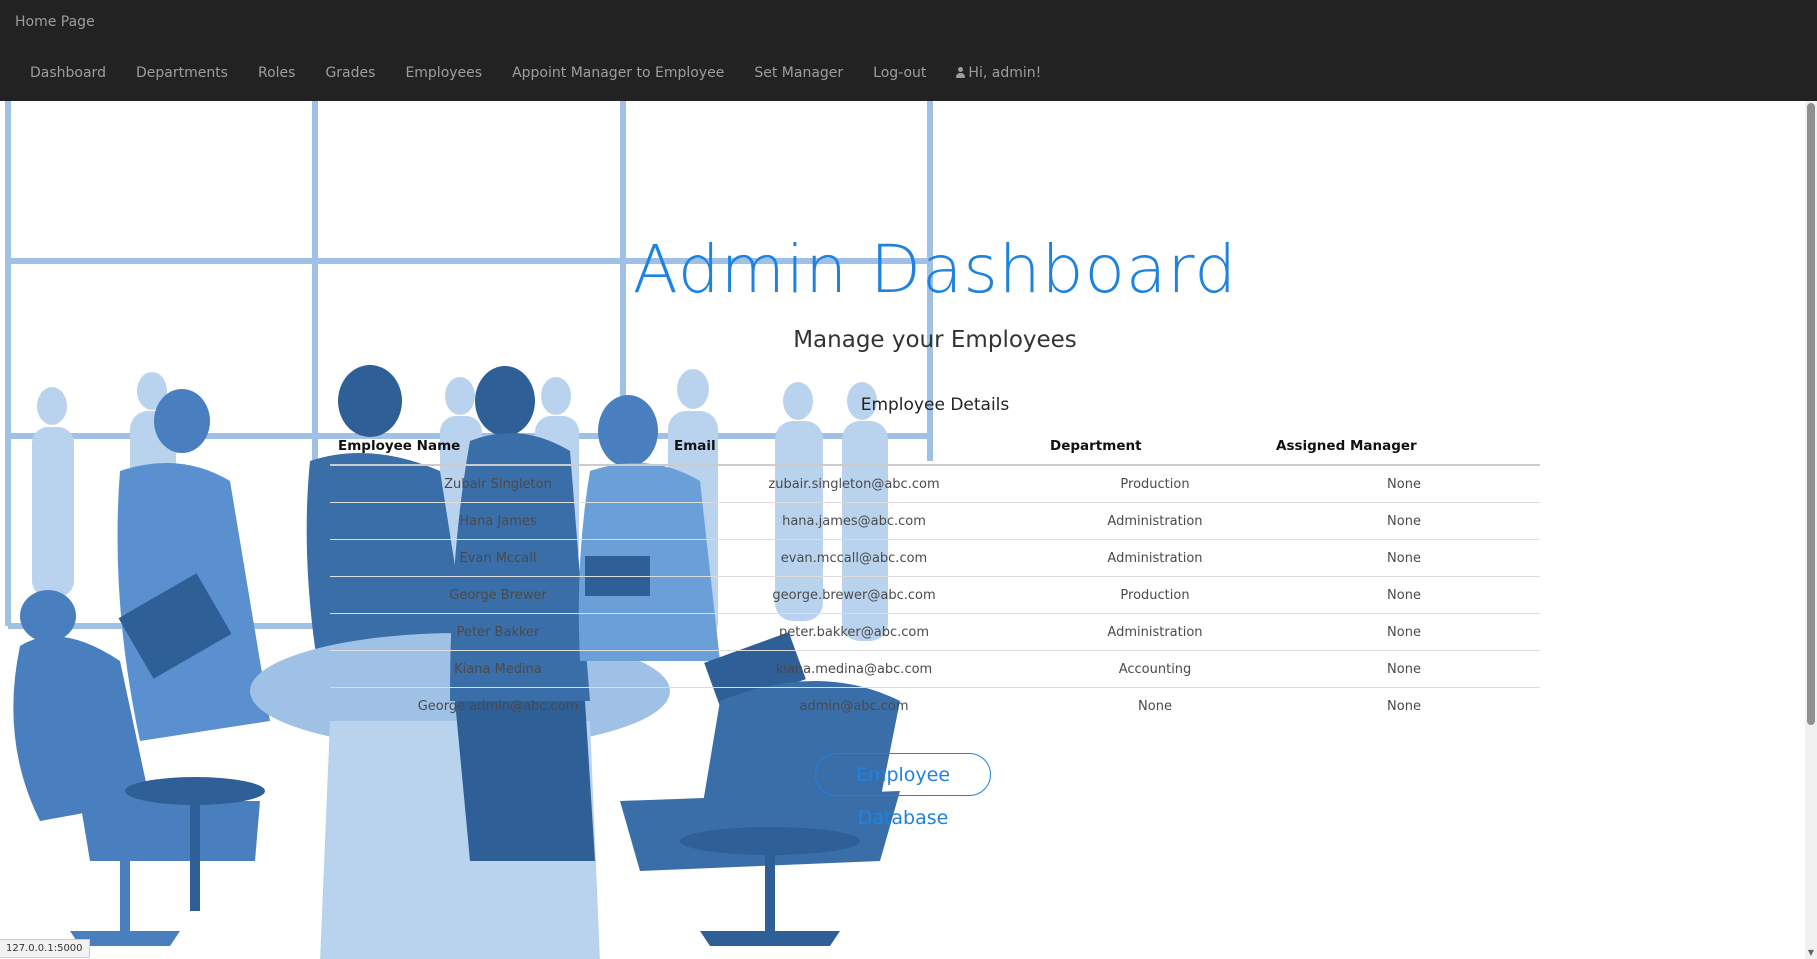  Describe the element at coordinates (854, 558) in the screenshot. I see `cell-email: evan.mccall@abc.com` at that location.